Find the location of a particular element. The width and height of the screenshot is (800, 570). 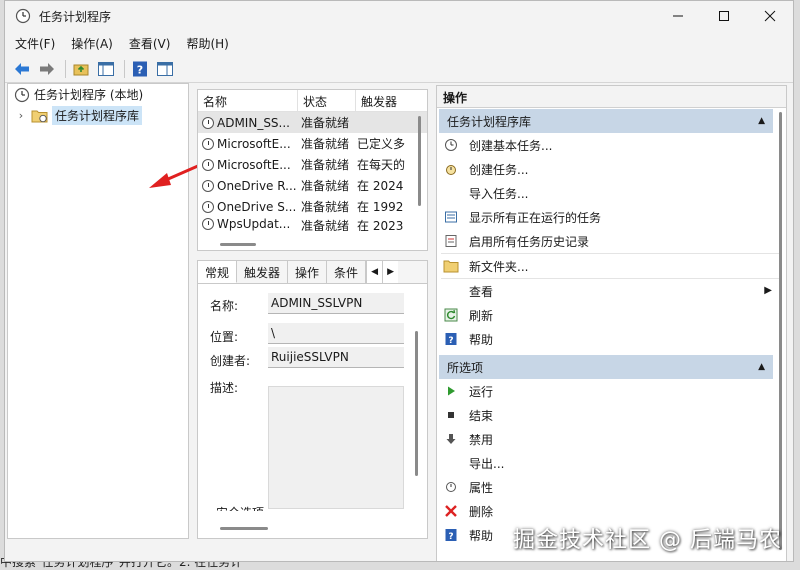

help-button: ? is located at coordinates (140, 69).